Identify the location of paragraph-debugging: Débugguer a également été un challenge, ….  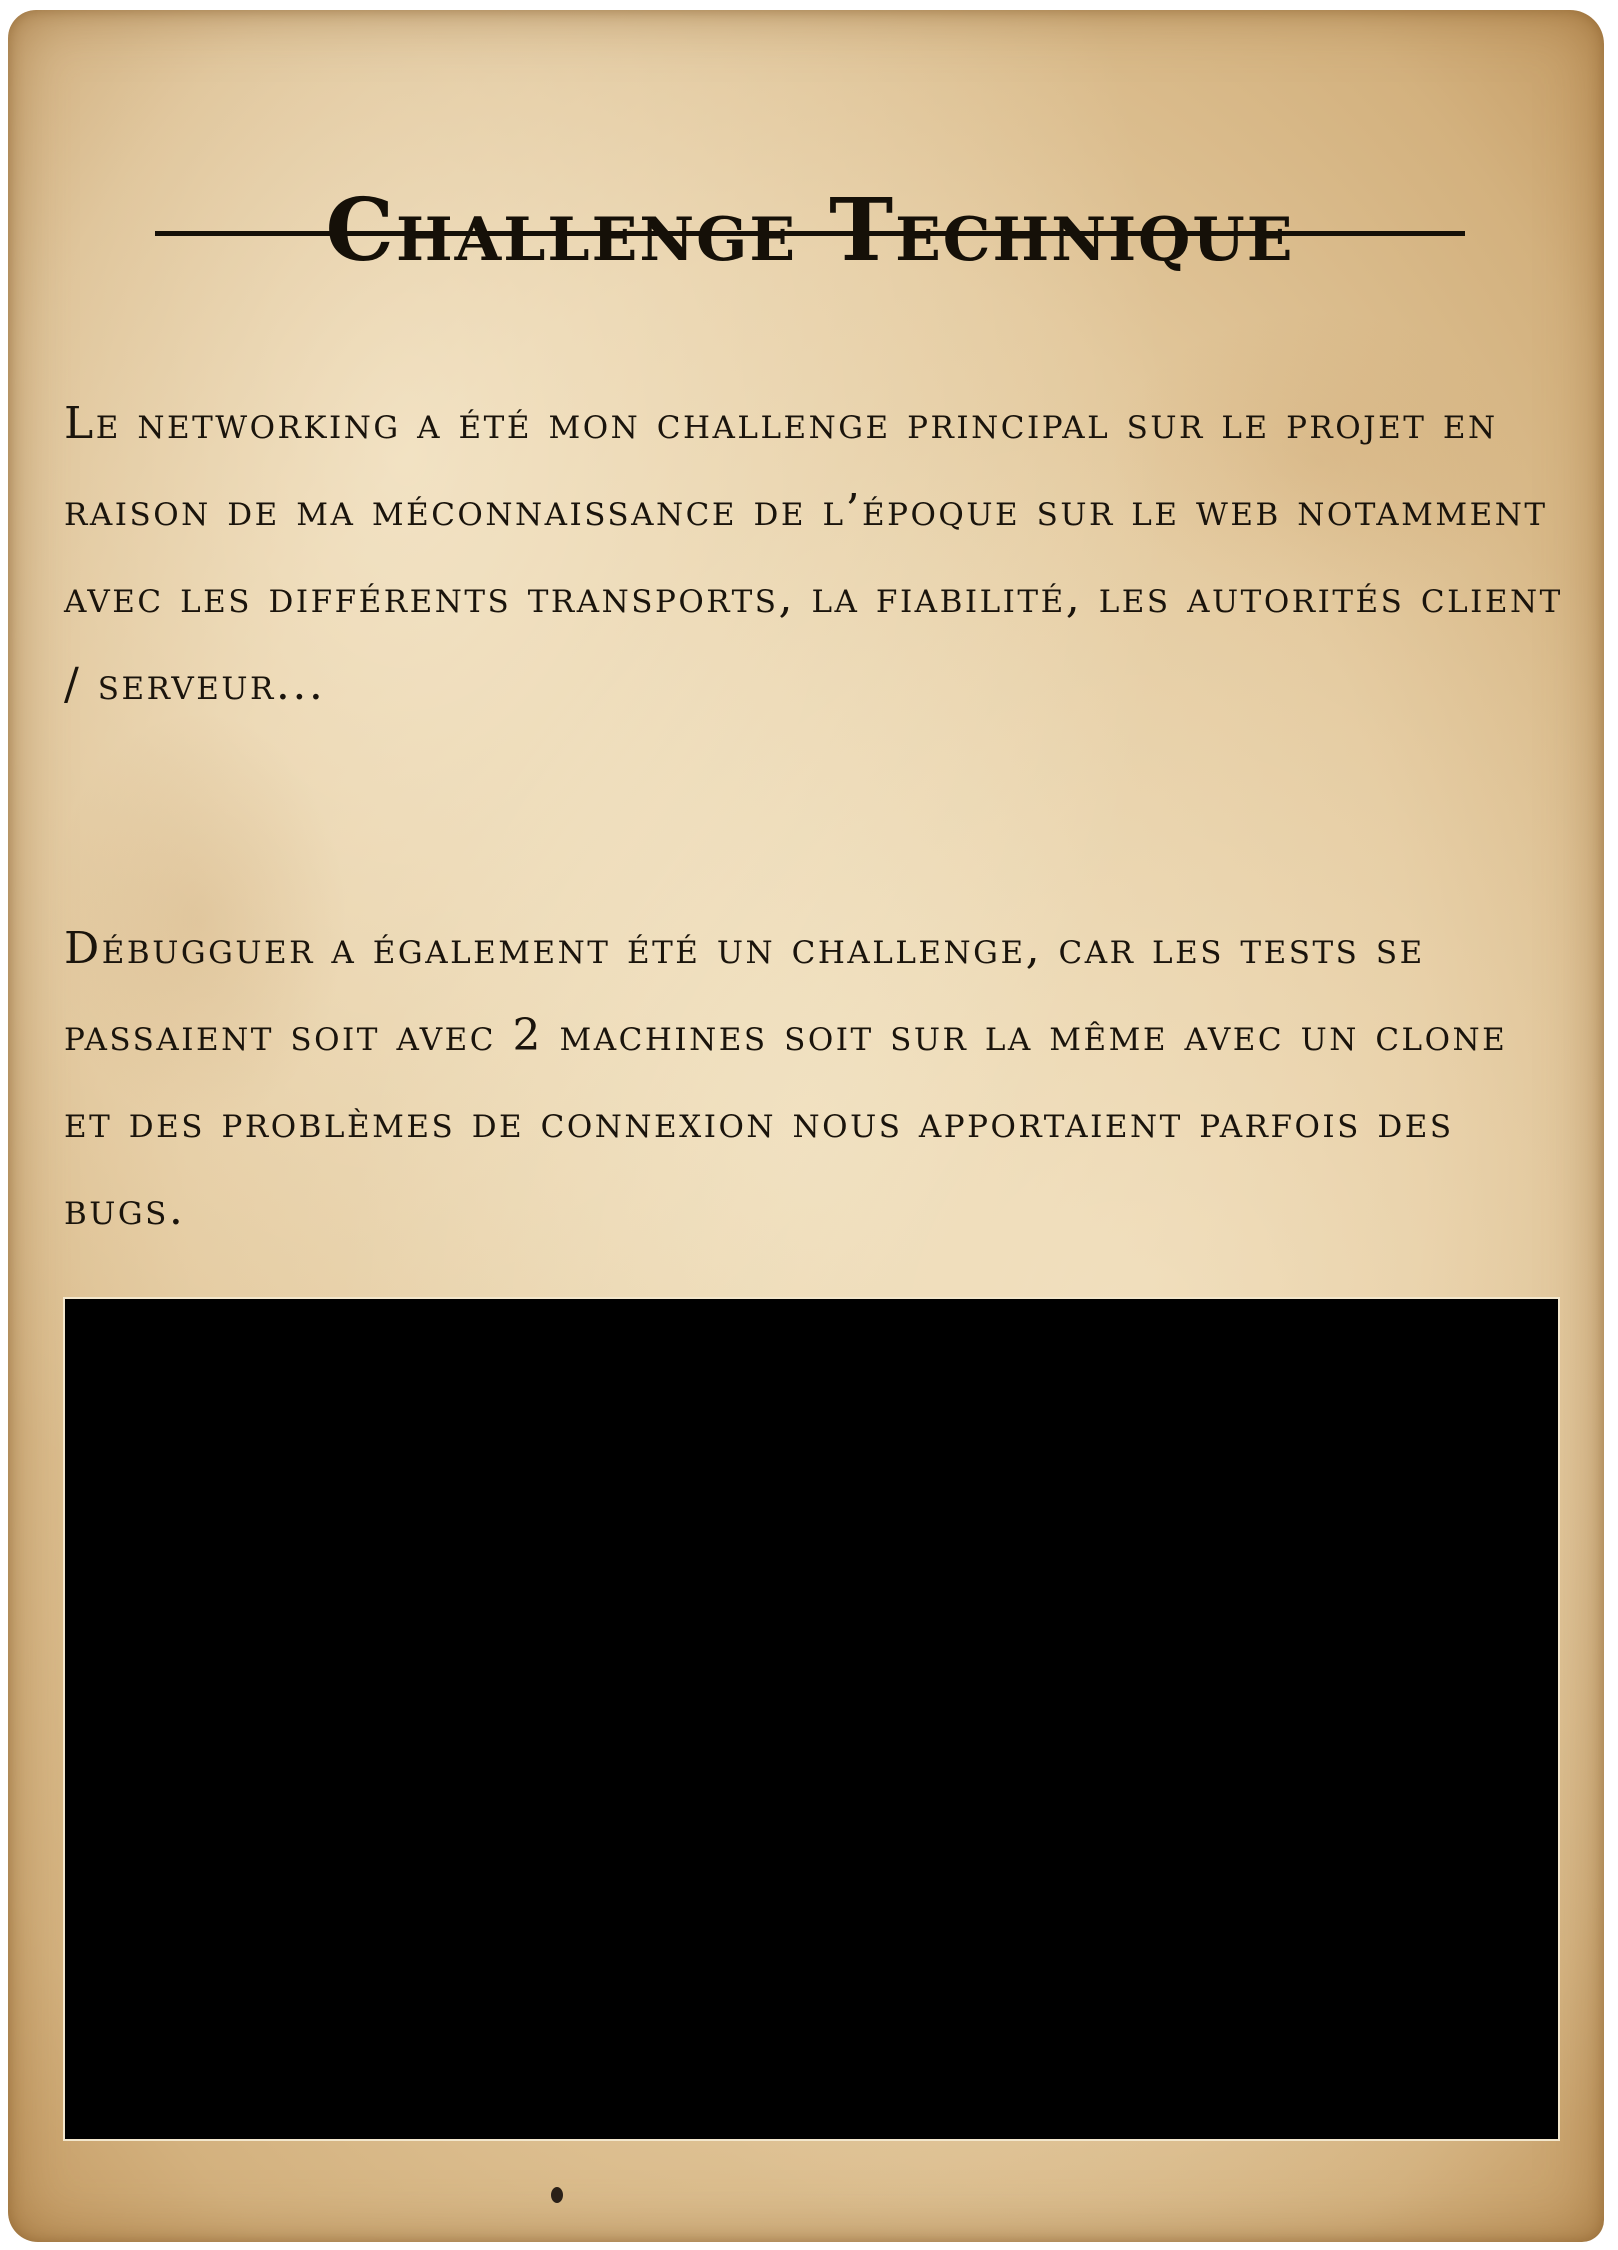
(786, 1079).